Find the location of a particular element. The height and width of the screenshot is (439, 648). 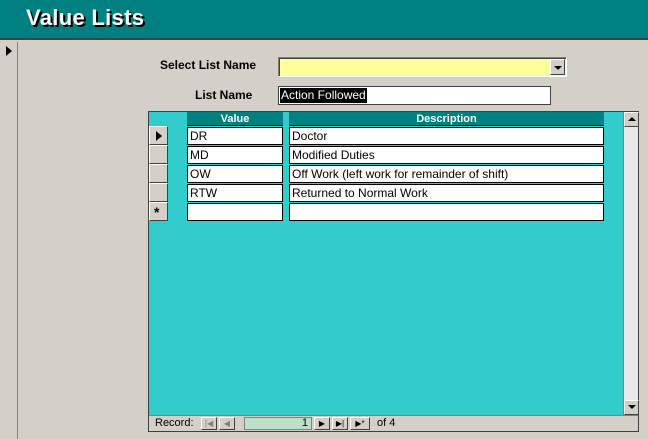

of-label: of is located at coordinates (382, 423).